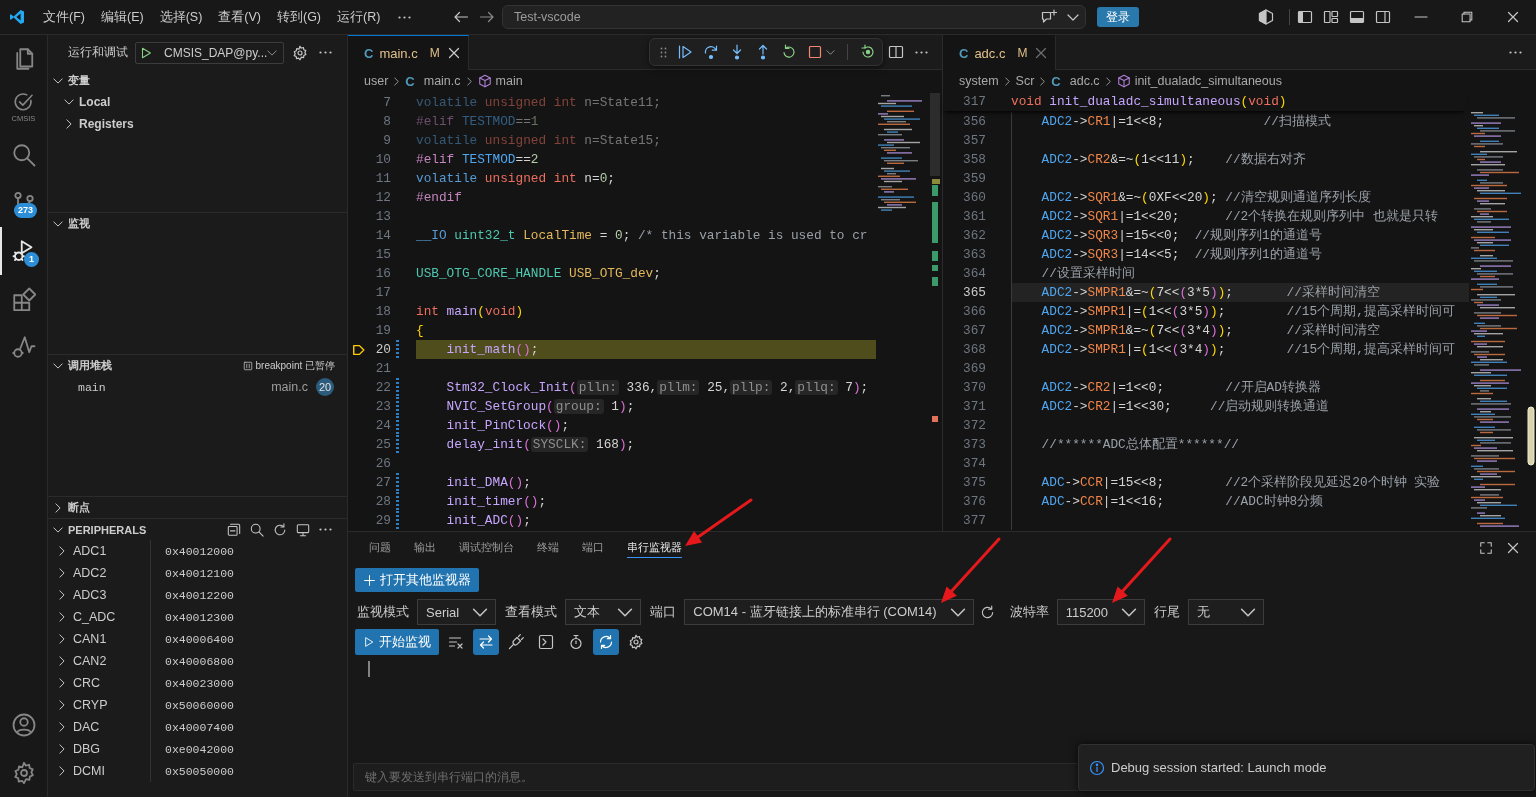  I want to click on section-title: PERIPHERALS, so click(107, 529).